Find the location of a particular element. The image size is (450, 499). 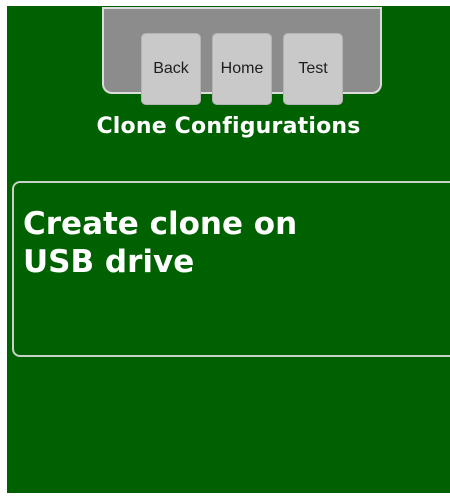

home-button: Home is located at coordinates (242, 69).